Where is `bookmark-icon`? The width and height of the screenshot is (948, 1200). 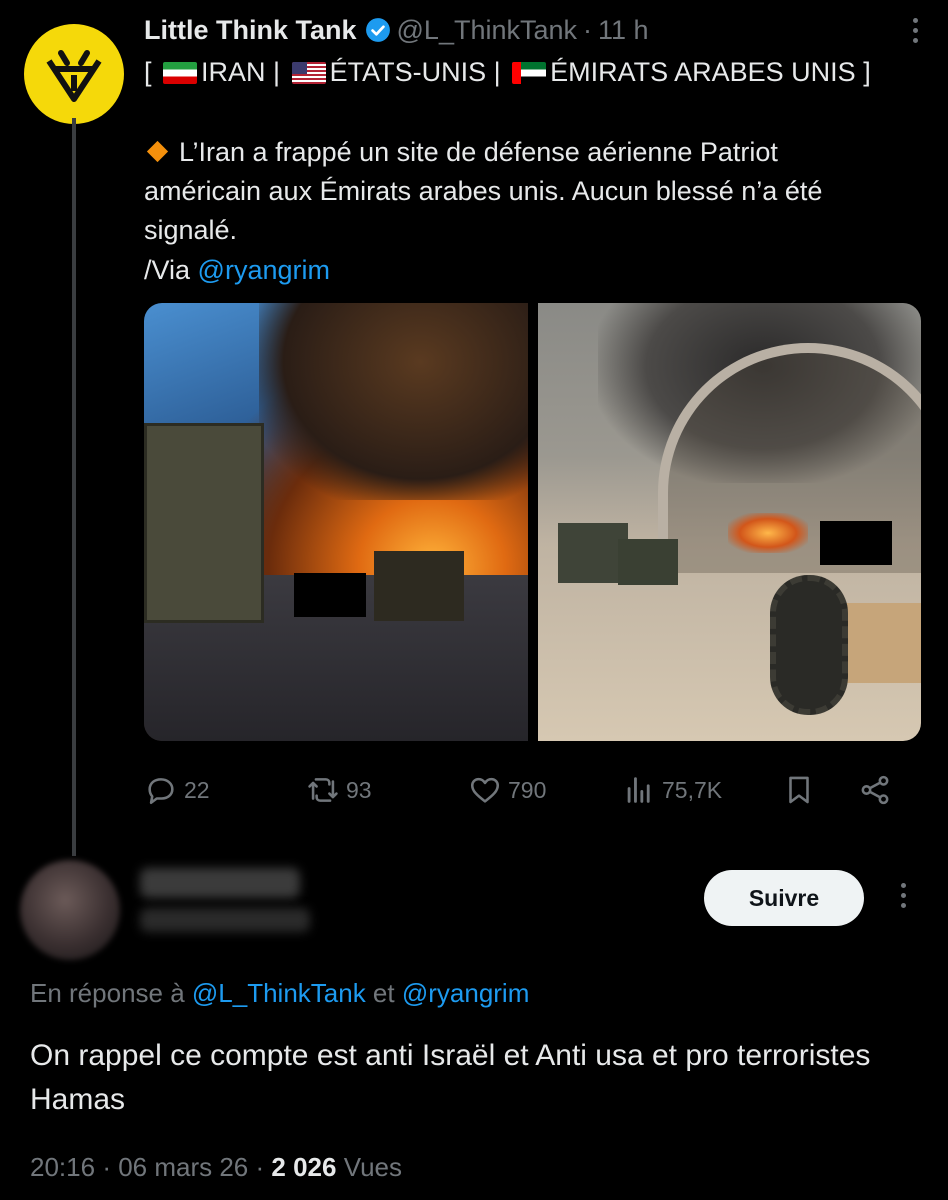 bookmark-icon is located at coordinates (799, 790).